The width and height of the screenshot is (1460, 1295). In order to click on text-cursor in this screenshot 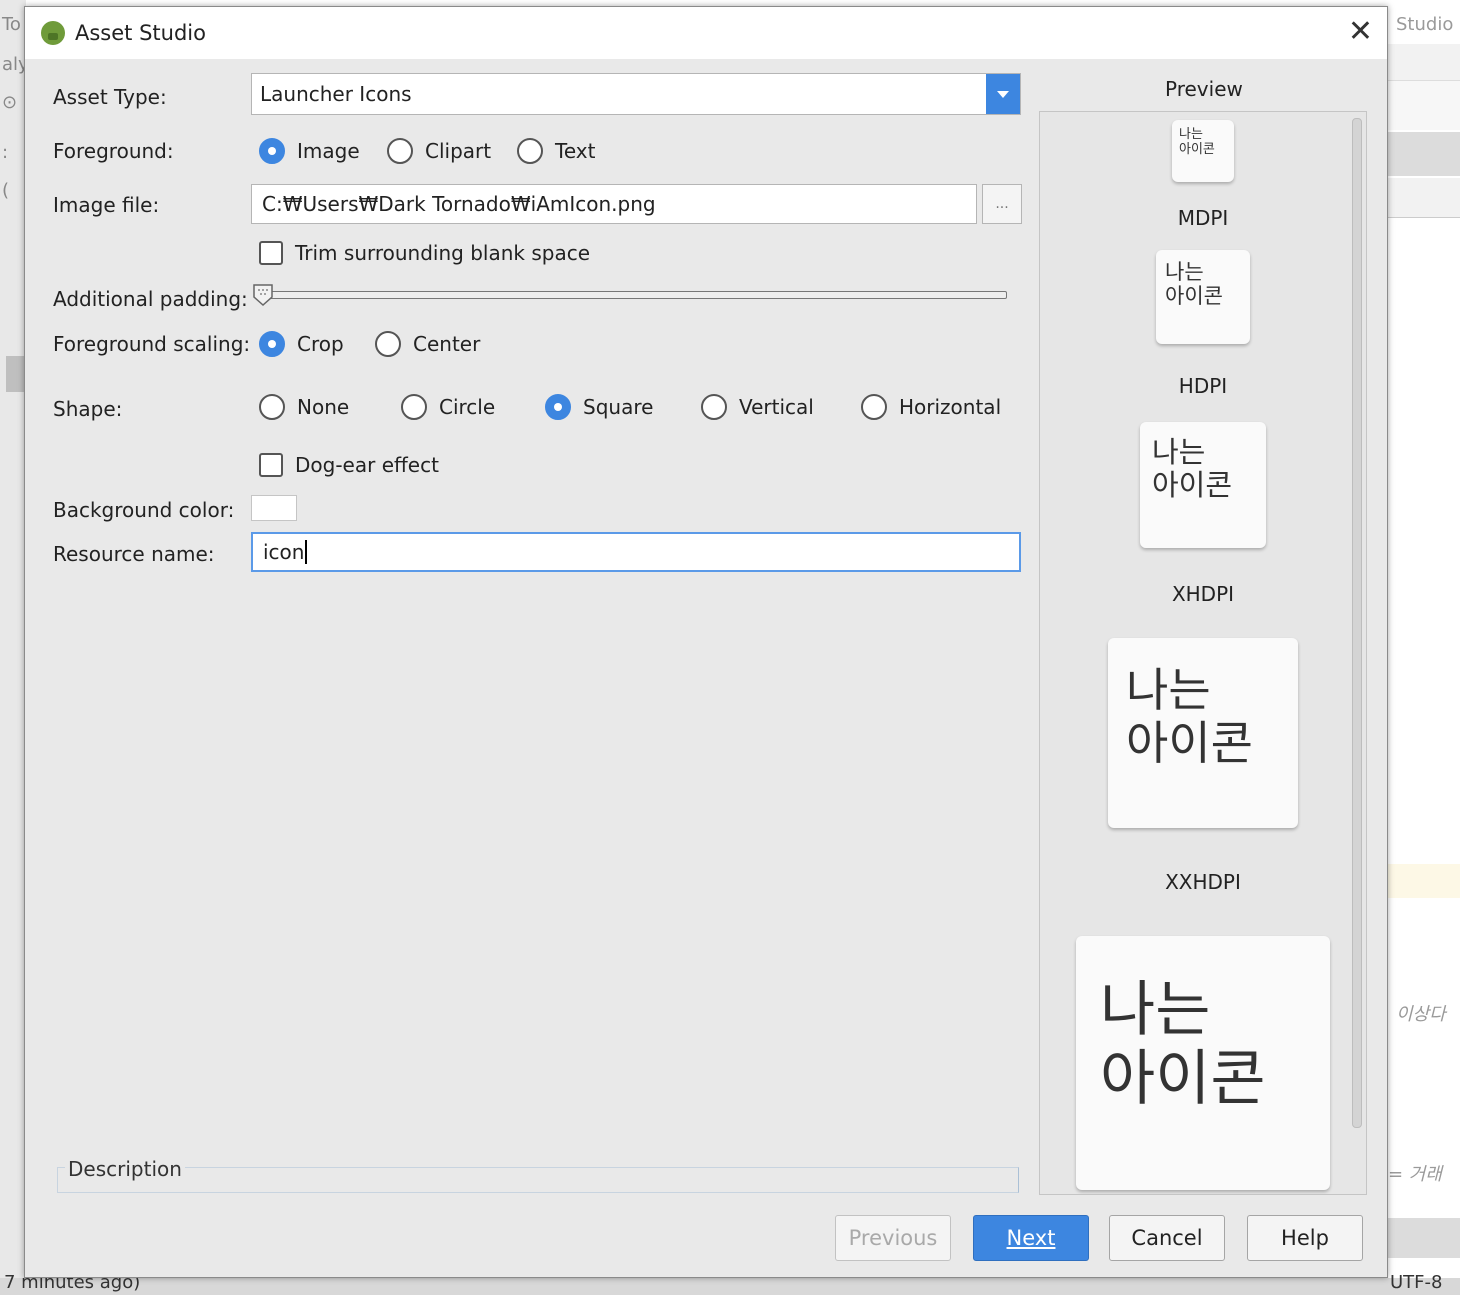, I will do `click(306, 552)`.